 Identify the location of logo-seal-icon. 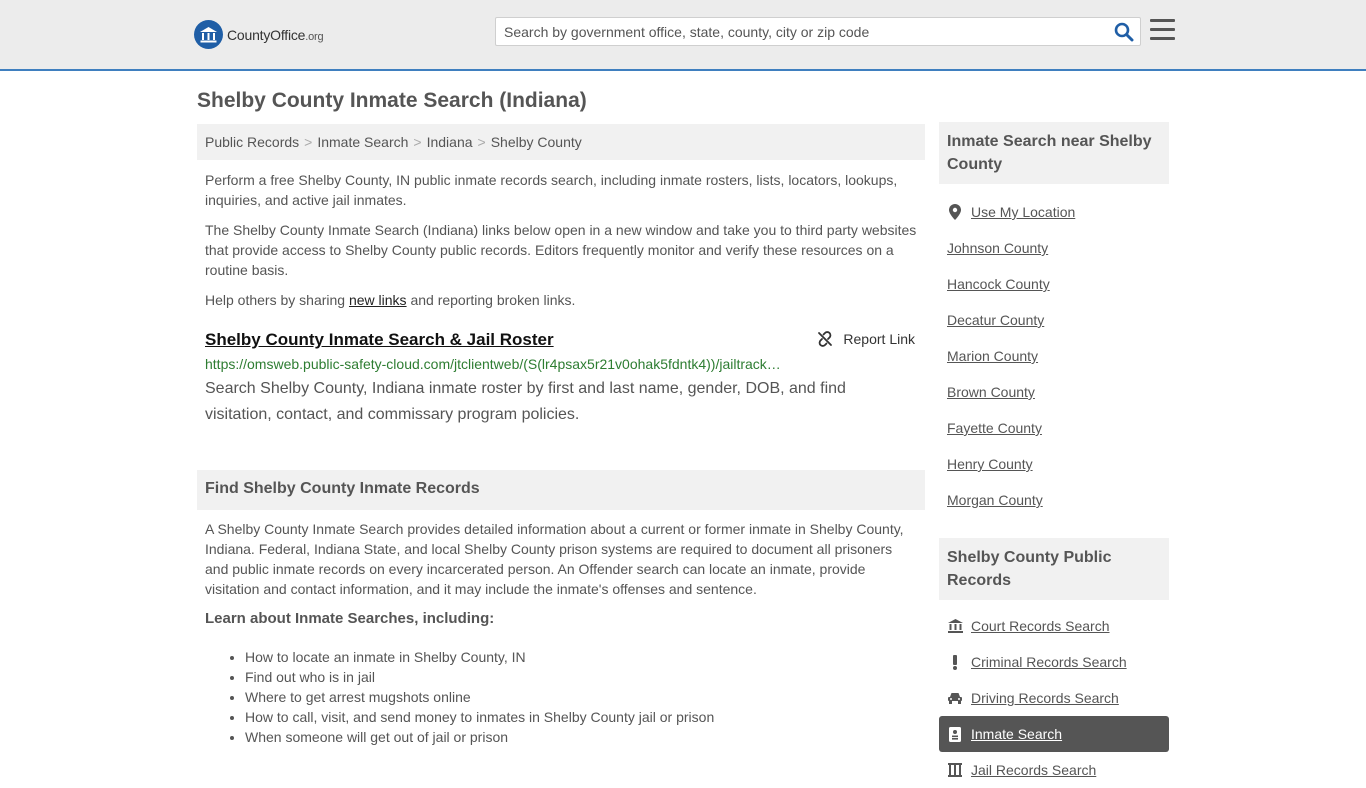
(208, 34).